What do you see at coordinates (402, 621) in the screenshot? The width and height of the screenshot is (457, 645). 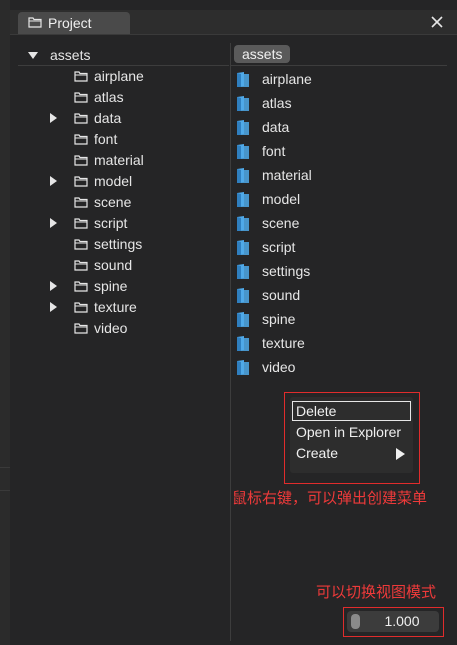 I see `zoom-value: 1.000` at bounding box center [402, 621].